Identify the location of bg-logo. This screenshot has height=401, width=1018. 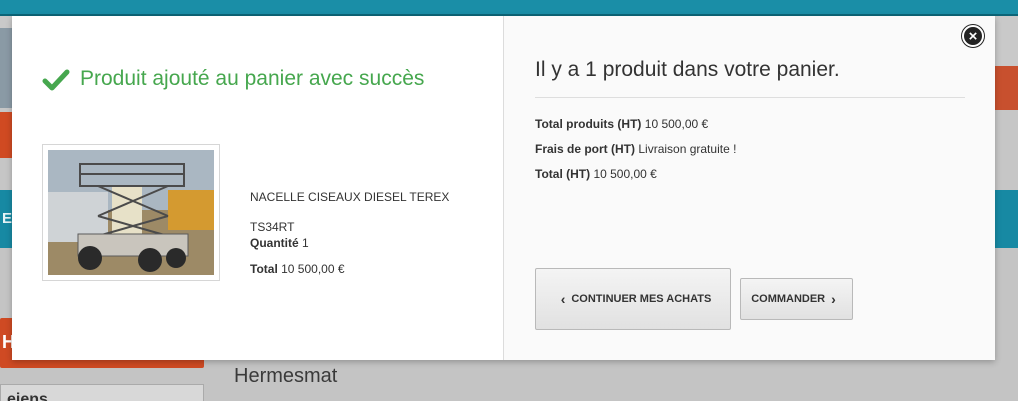
(6, 68).